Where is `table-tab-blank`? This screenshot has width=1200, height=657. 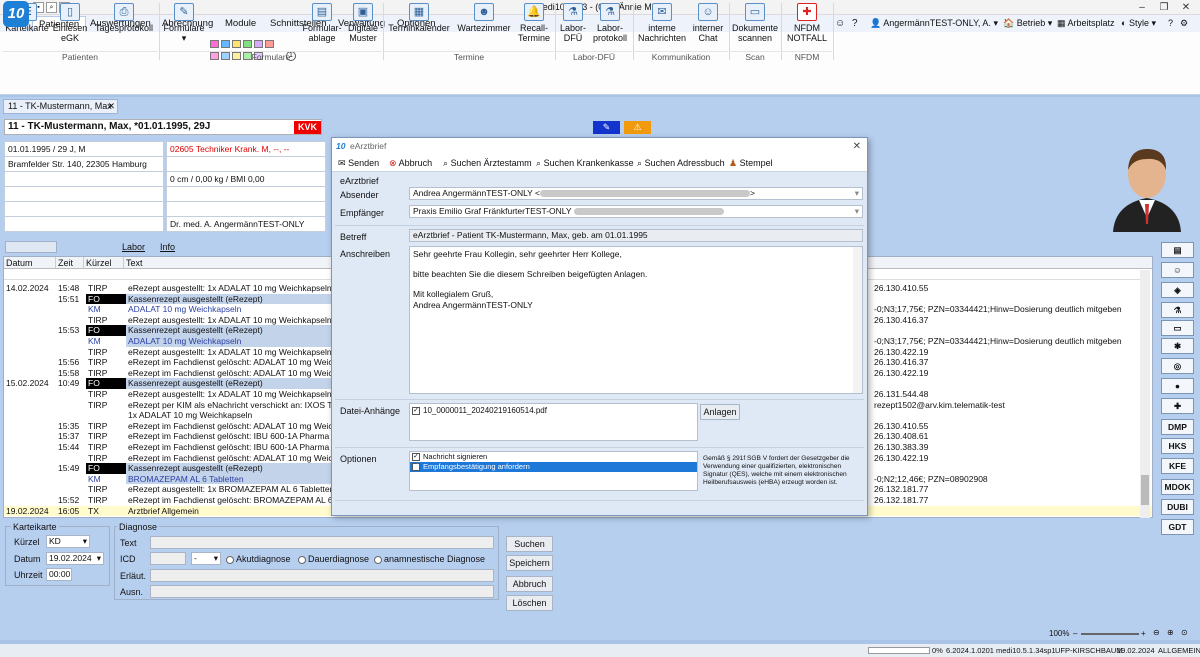 table-tab-blank is located at coordinates (31, 247).